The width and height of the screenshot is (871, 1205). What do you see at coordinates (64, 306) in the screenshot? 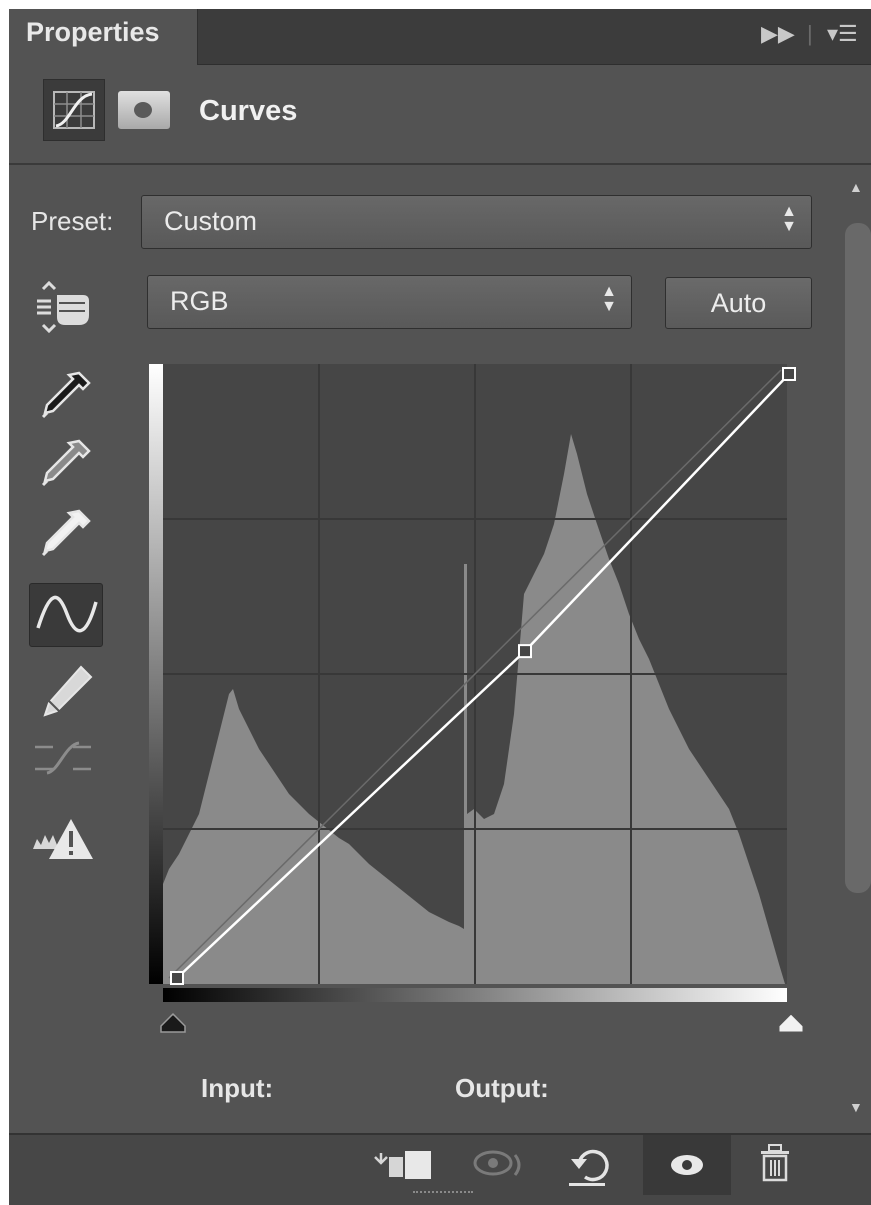
I see `on-image-adjust-icon` at bounding box center [64, 306].